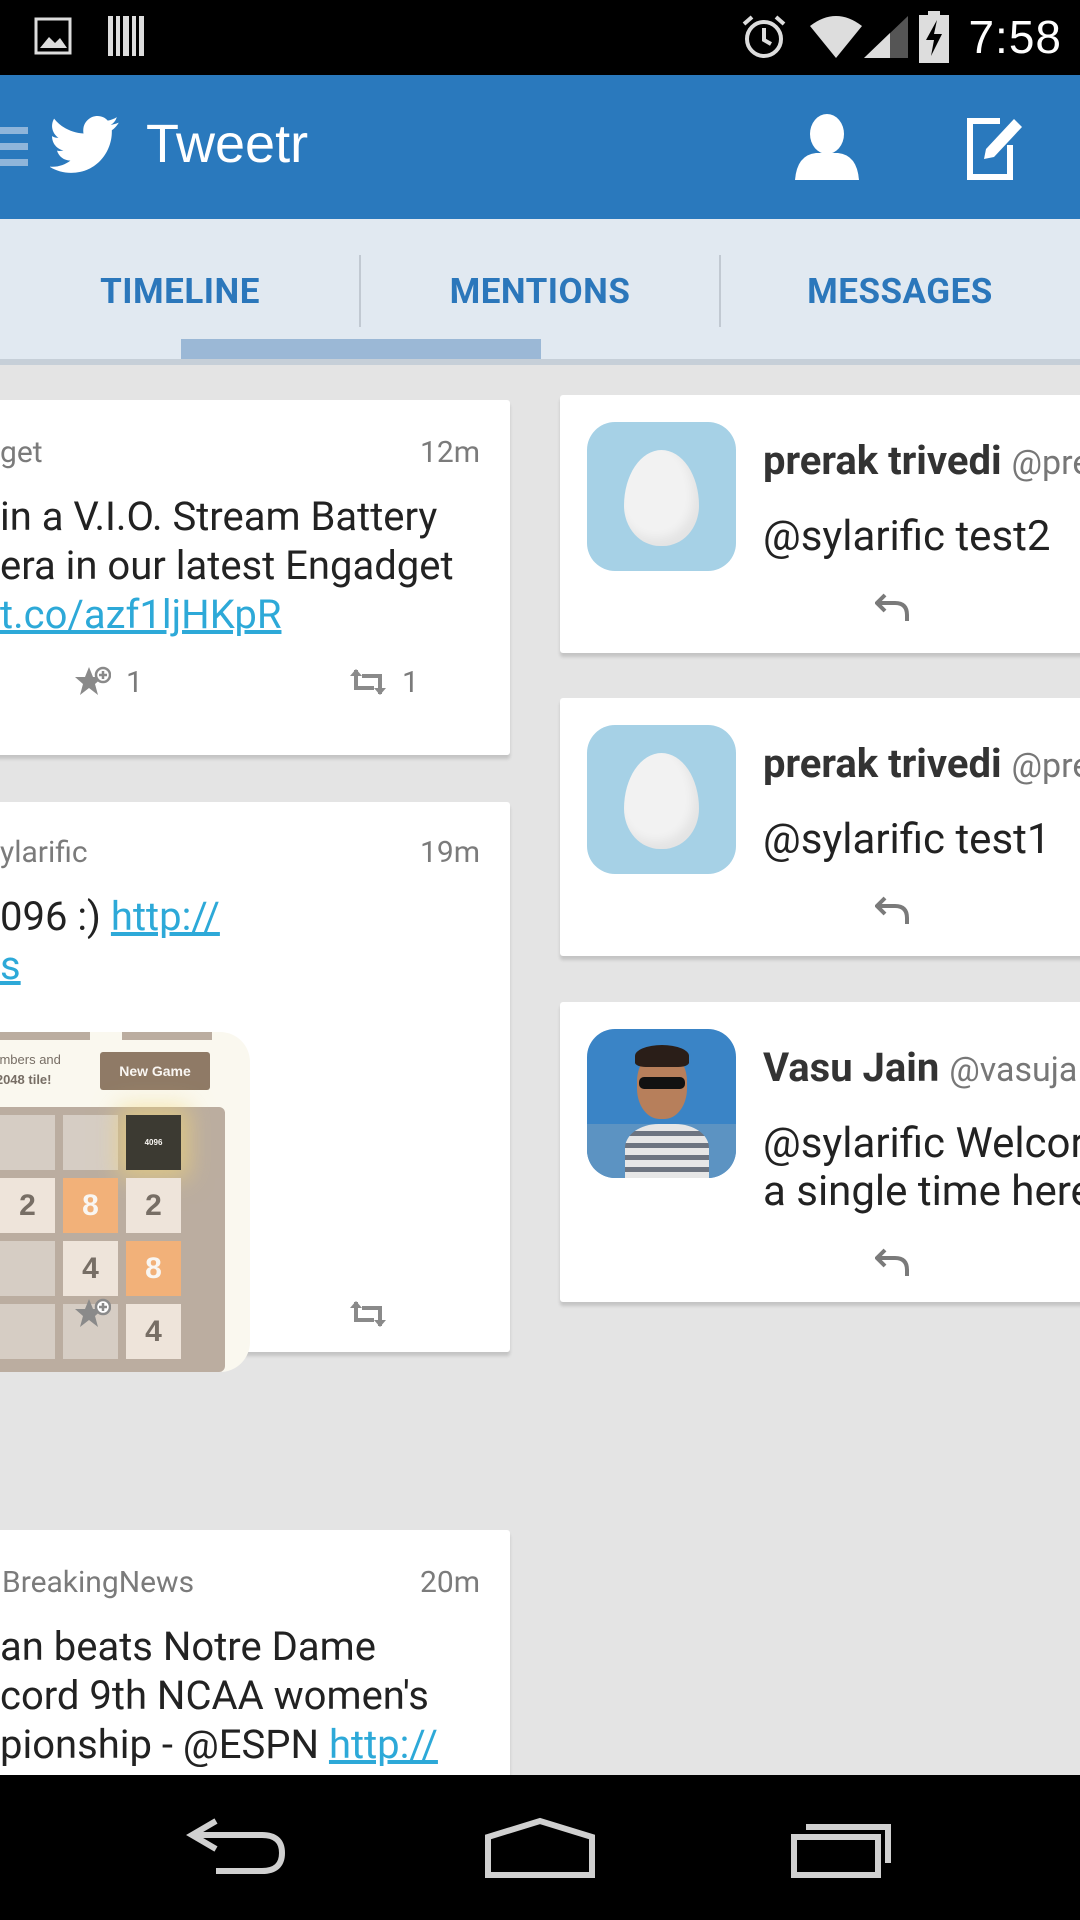 This screenshot has width=1080, height=1920. I want to click on tweet-text: 096 :), so click(55, 916).